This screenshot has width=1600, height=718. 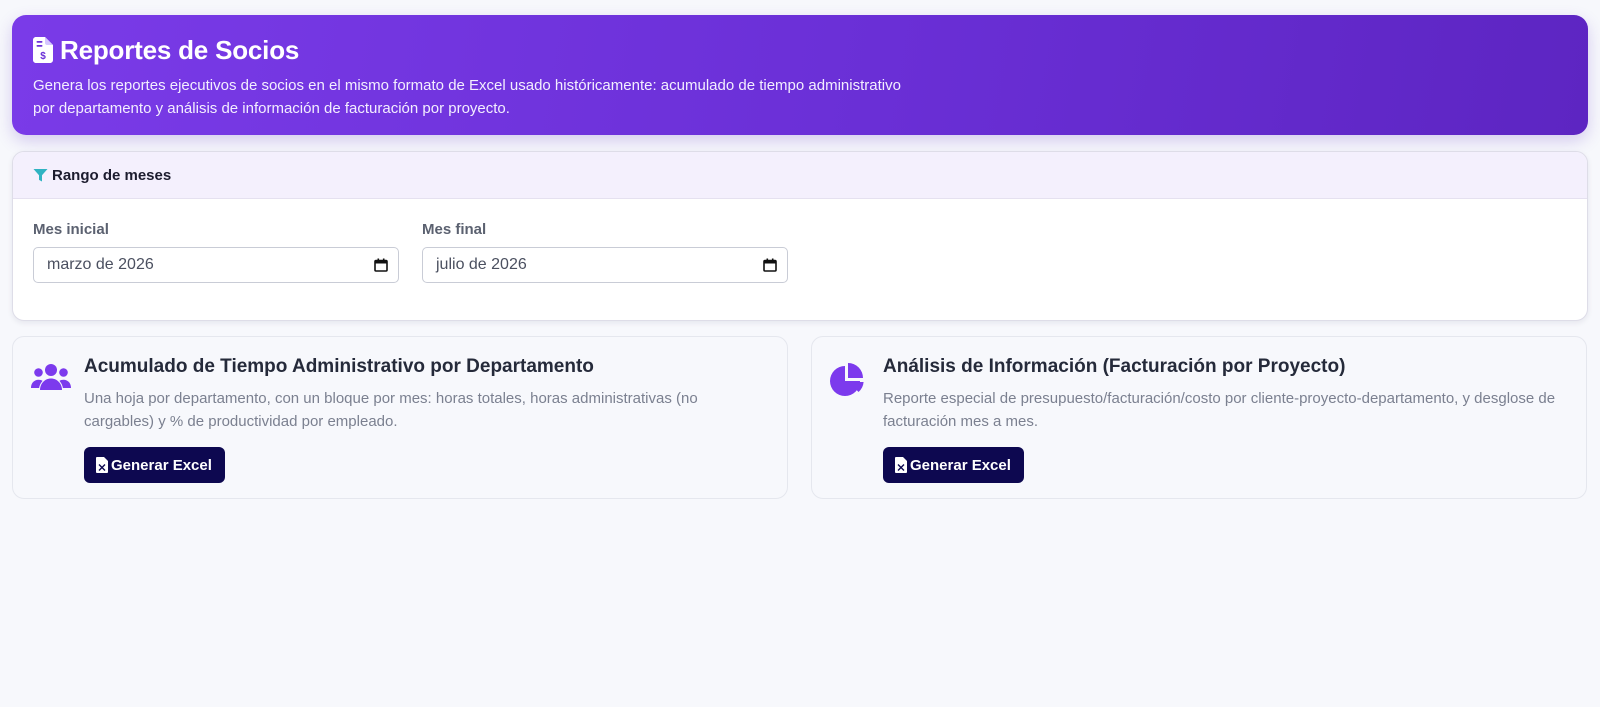 I want to click on start-month-input: marzo de 2026, so click(x=216, y=265).